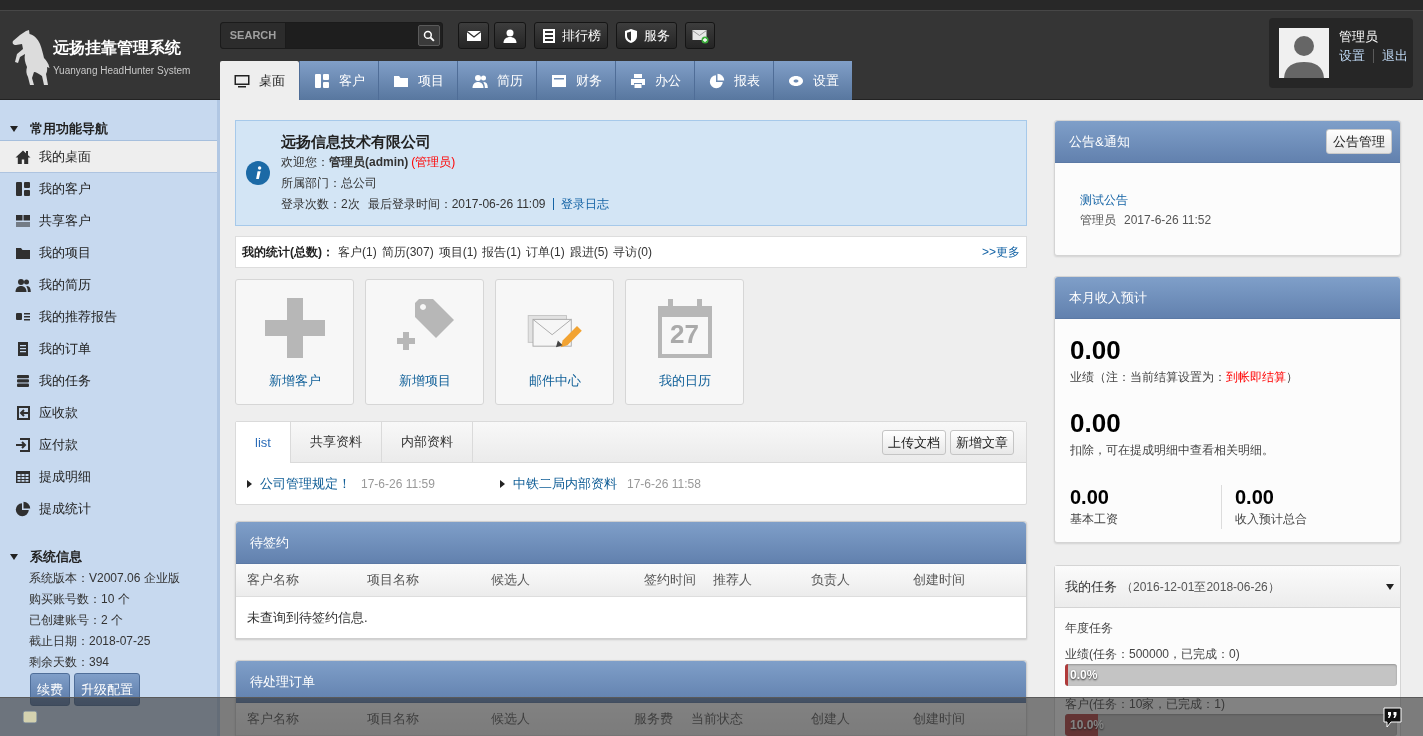 The width and height of the screenshot is (1423, 736). I want to click on quick-action-tile: 新增项目, so click(424, 342).